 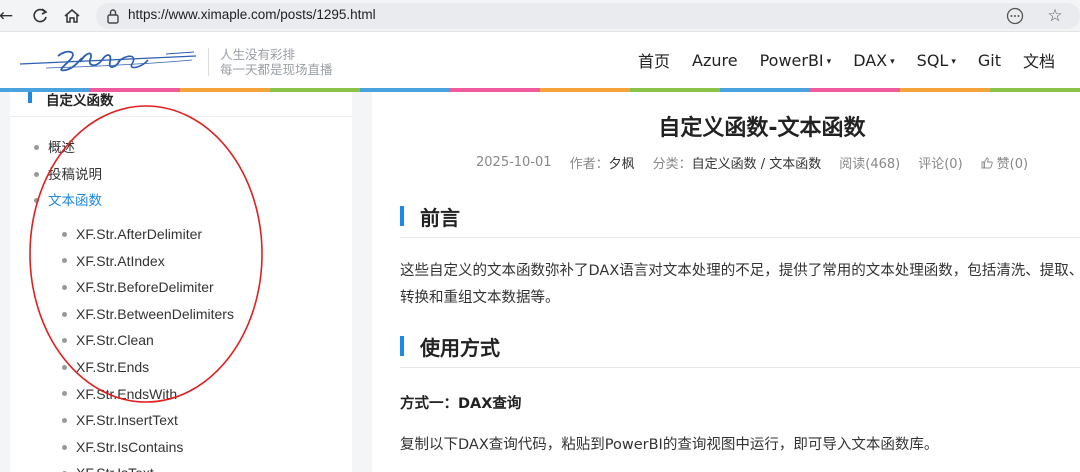 I want to click on nav-item-label: SQL, so click(x=932, y=60).